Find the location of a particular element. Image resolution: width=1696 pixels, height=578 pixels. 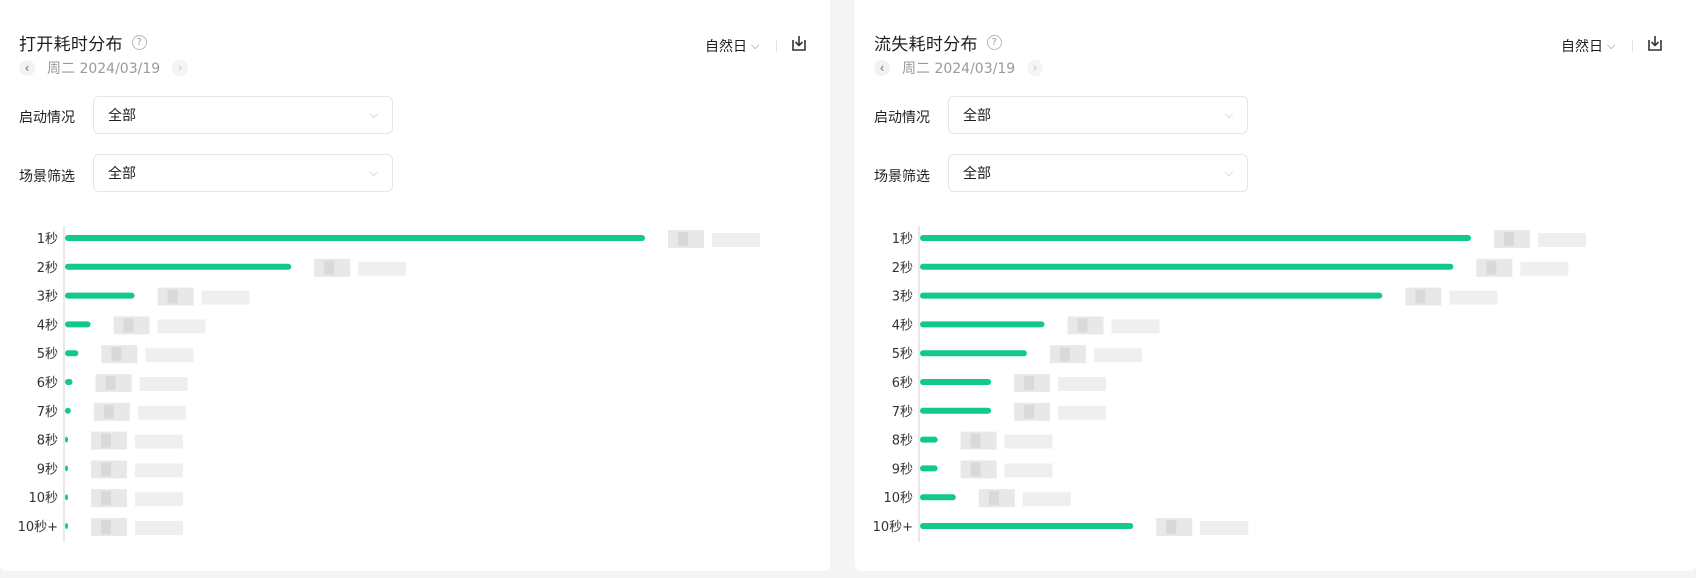

divider is located at coordinates (1632, 46).